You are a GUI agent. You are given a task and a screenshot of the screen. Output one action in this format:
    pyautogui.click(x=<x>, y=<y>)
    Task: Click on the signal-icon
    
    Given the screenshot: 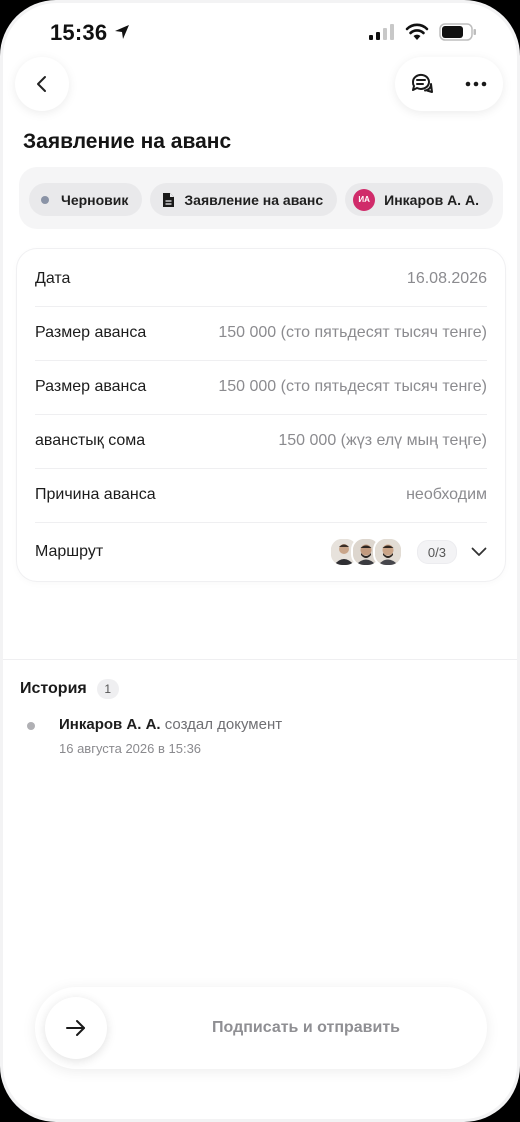 What is the action you would take?
    pyautogui.click(x=381, y=32)
    